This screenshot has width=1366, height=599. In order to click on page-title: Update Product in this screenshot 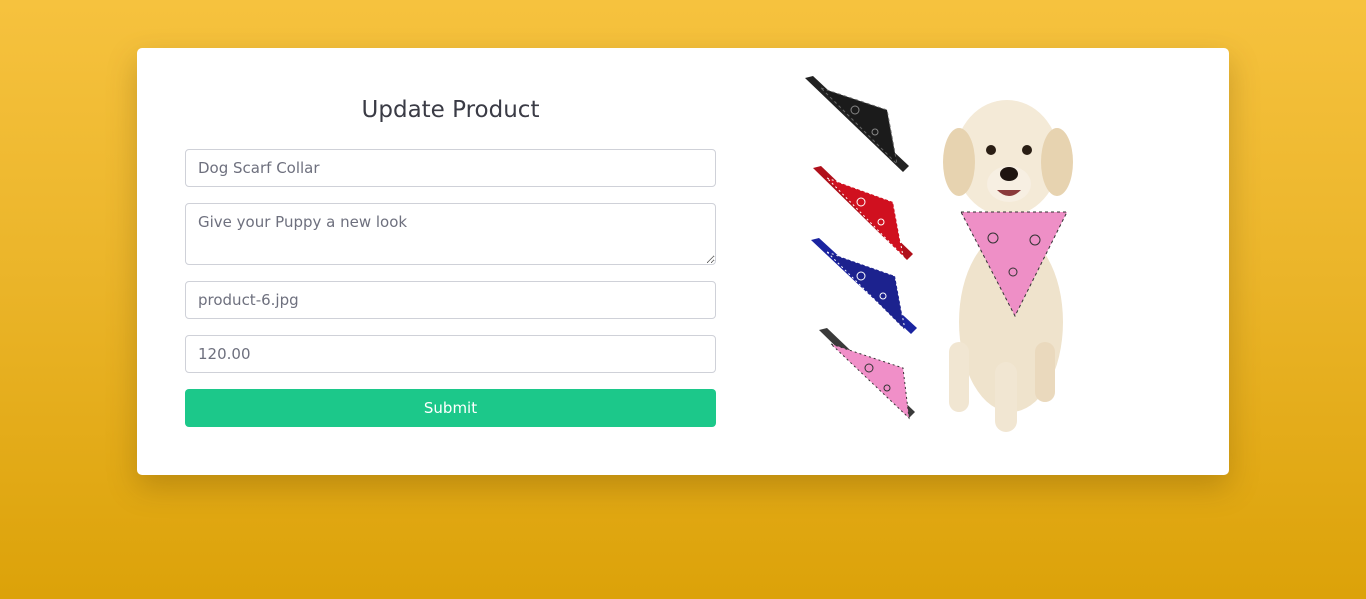, I will do `click(450, 110)`.